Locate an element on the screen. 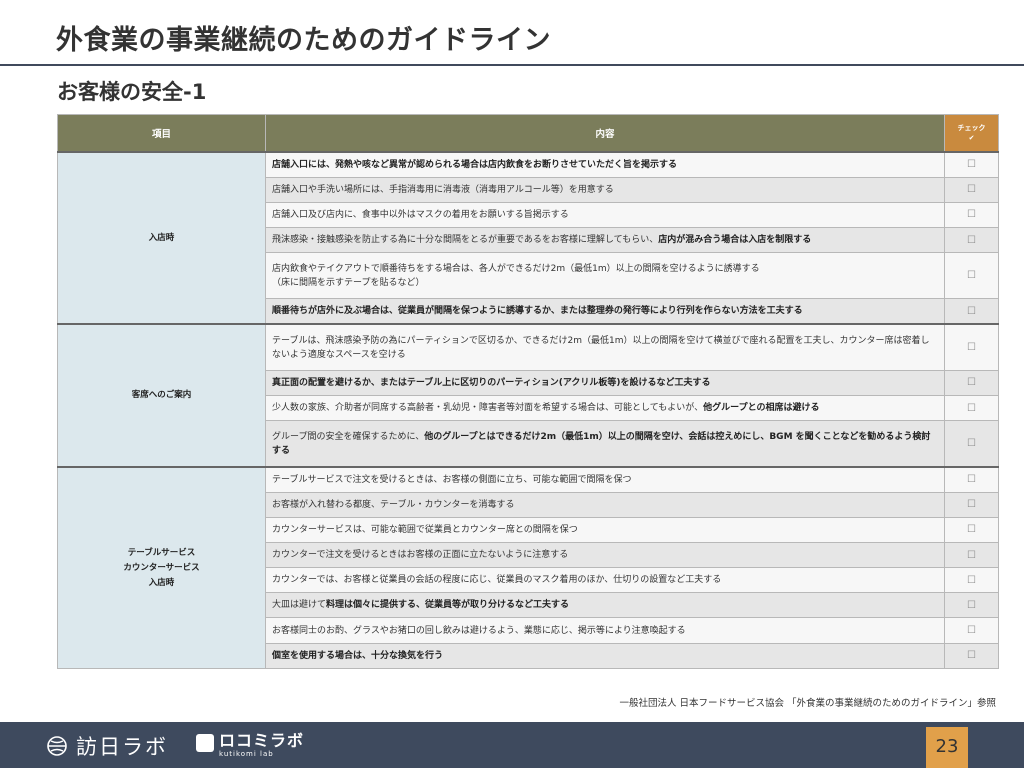  guideline-item: テーブルサービスで注文を受けるときは、お客様の側面に立ち、可能な範囲で間隔を保つ is located at coordinates (605, 479).